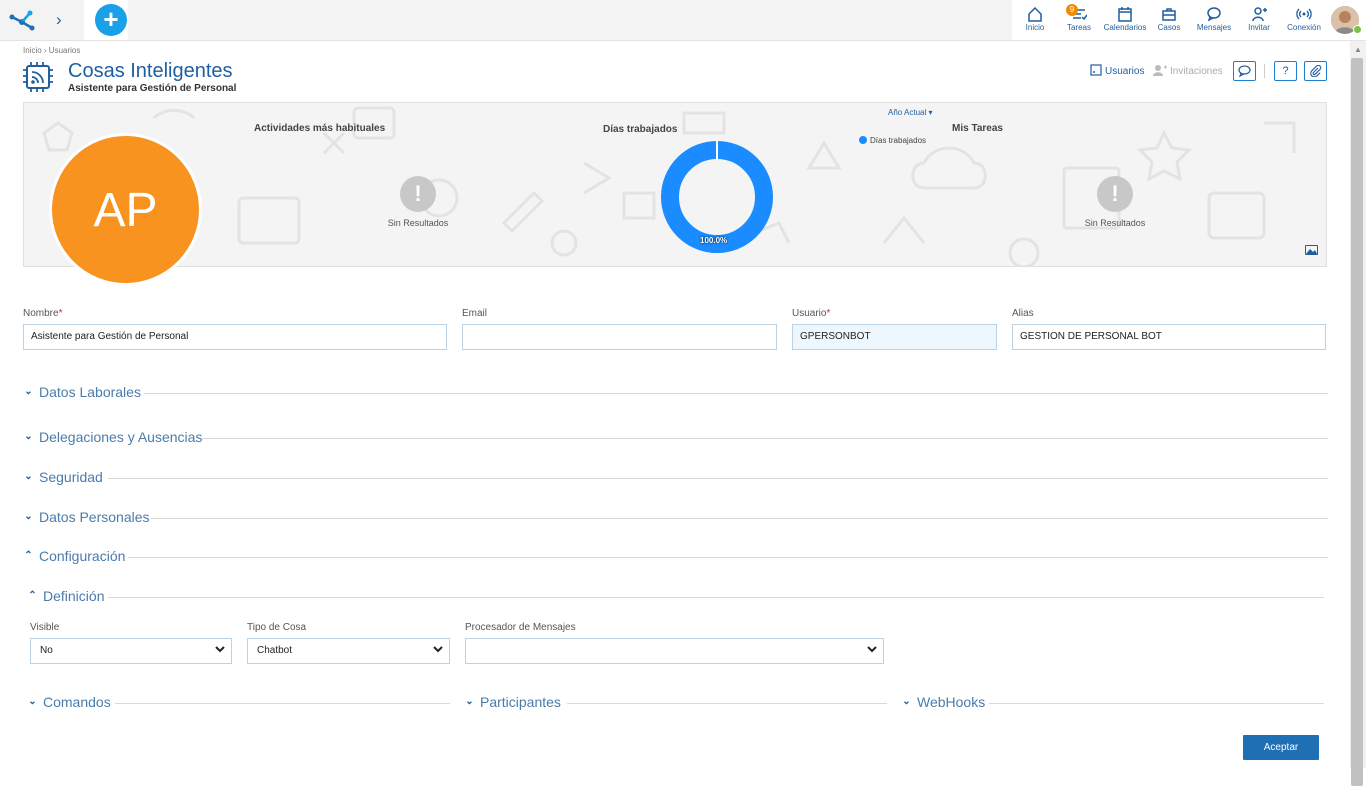  I want to click on section-participantes: ⌄ Participantes, so click(675, 703).